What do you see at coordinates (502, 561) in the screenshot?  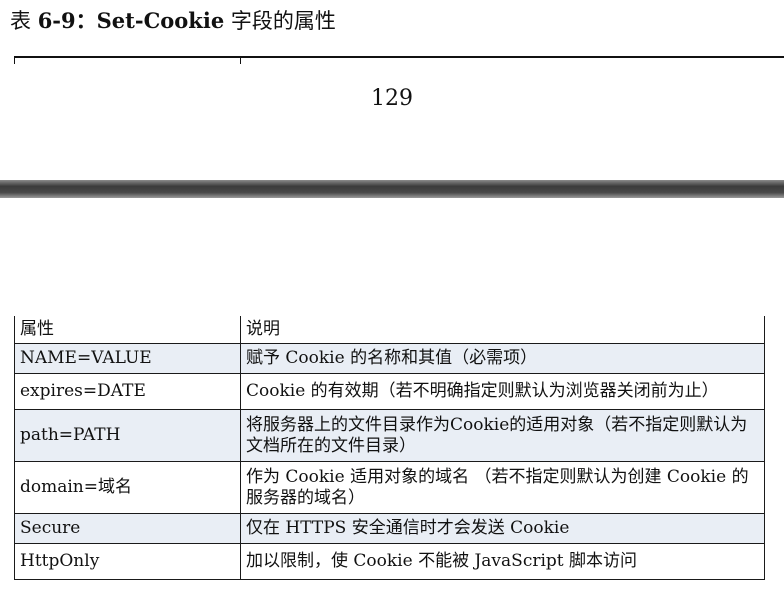 I see `description-cell: 加以限制，使 Cookie 不能被 JavaScript 脚本访问` at bounding box center [502, 561].